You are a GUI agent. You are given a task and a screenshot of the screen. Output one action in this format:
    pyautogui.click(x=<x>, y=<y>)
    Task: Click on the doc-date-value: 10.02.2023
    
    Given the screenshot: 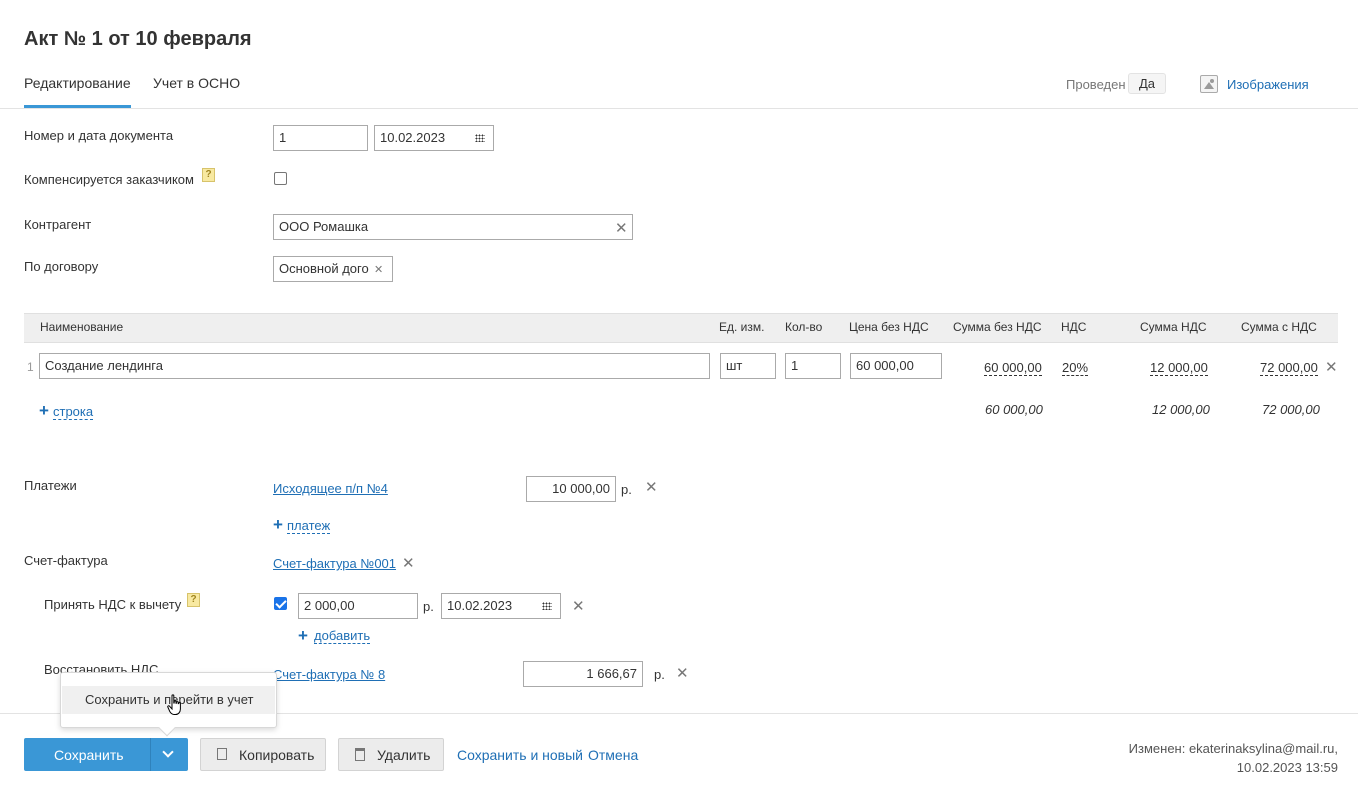 What is the action you would take?
    pyautogui.click(x=413, y=137)
    